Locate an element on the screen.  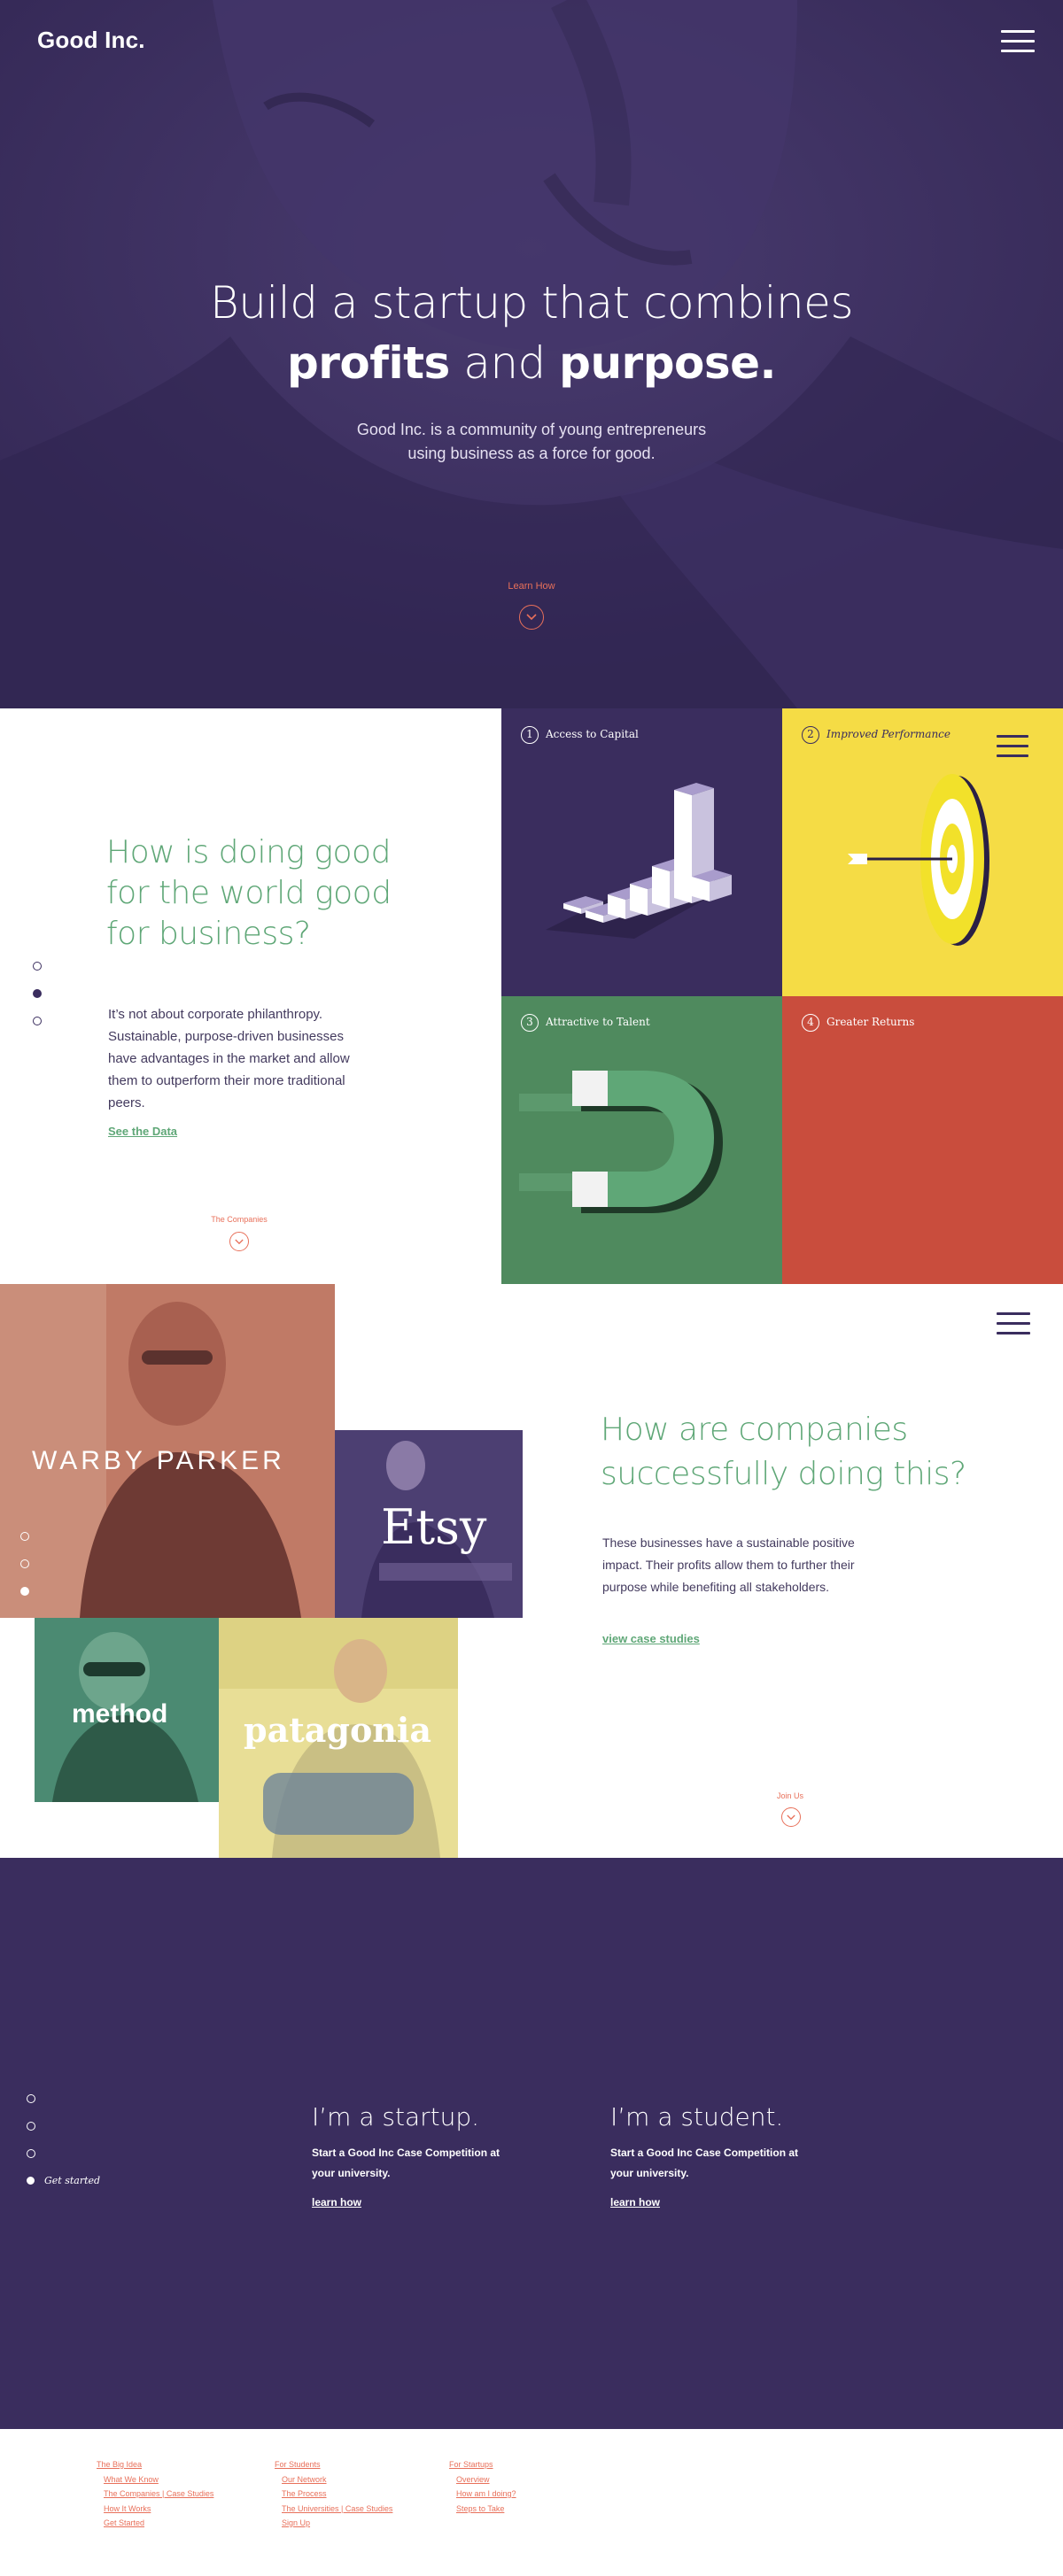
brand-name-patagonia: patagonia is located at coordinates (337, 1730).